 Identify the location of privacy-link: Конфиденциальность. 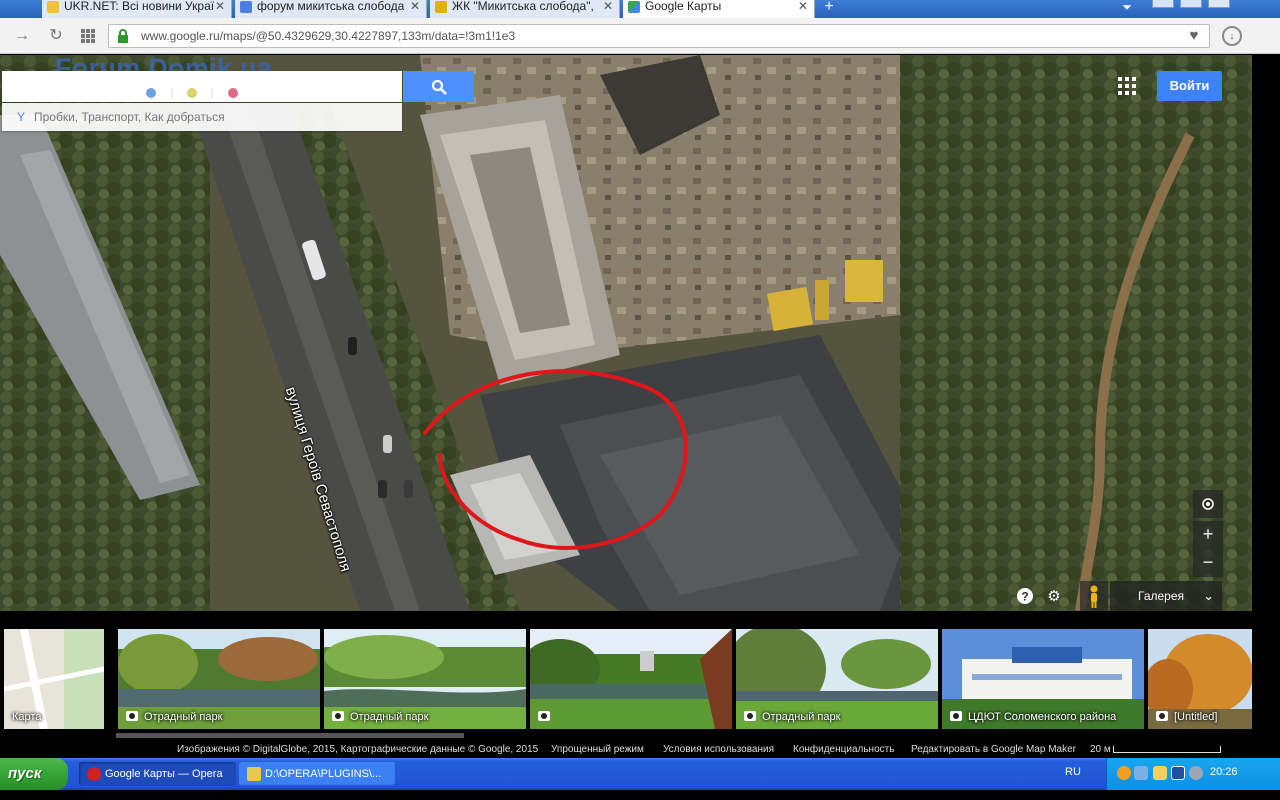
(843, 749).